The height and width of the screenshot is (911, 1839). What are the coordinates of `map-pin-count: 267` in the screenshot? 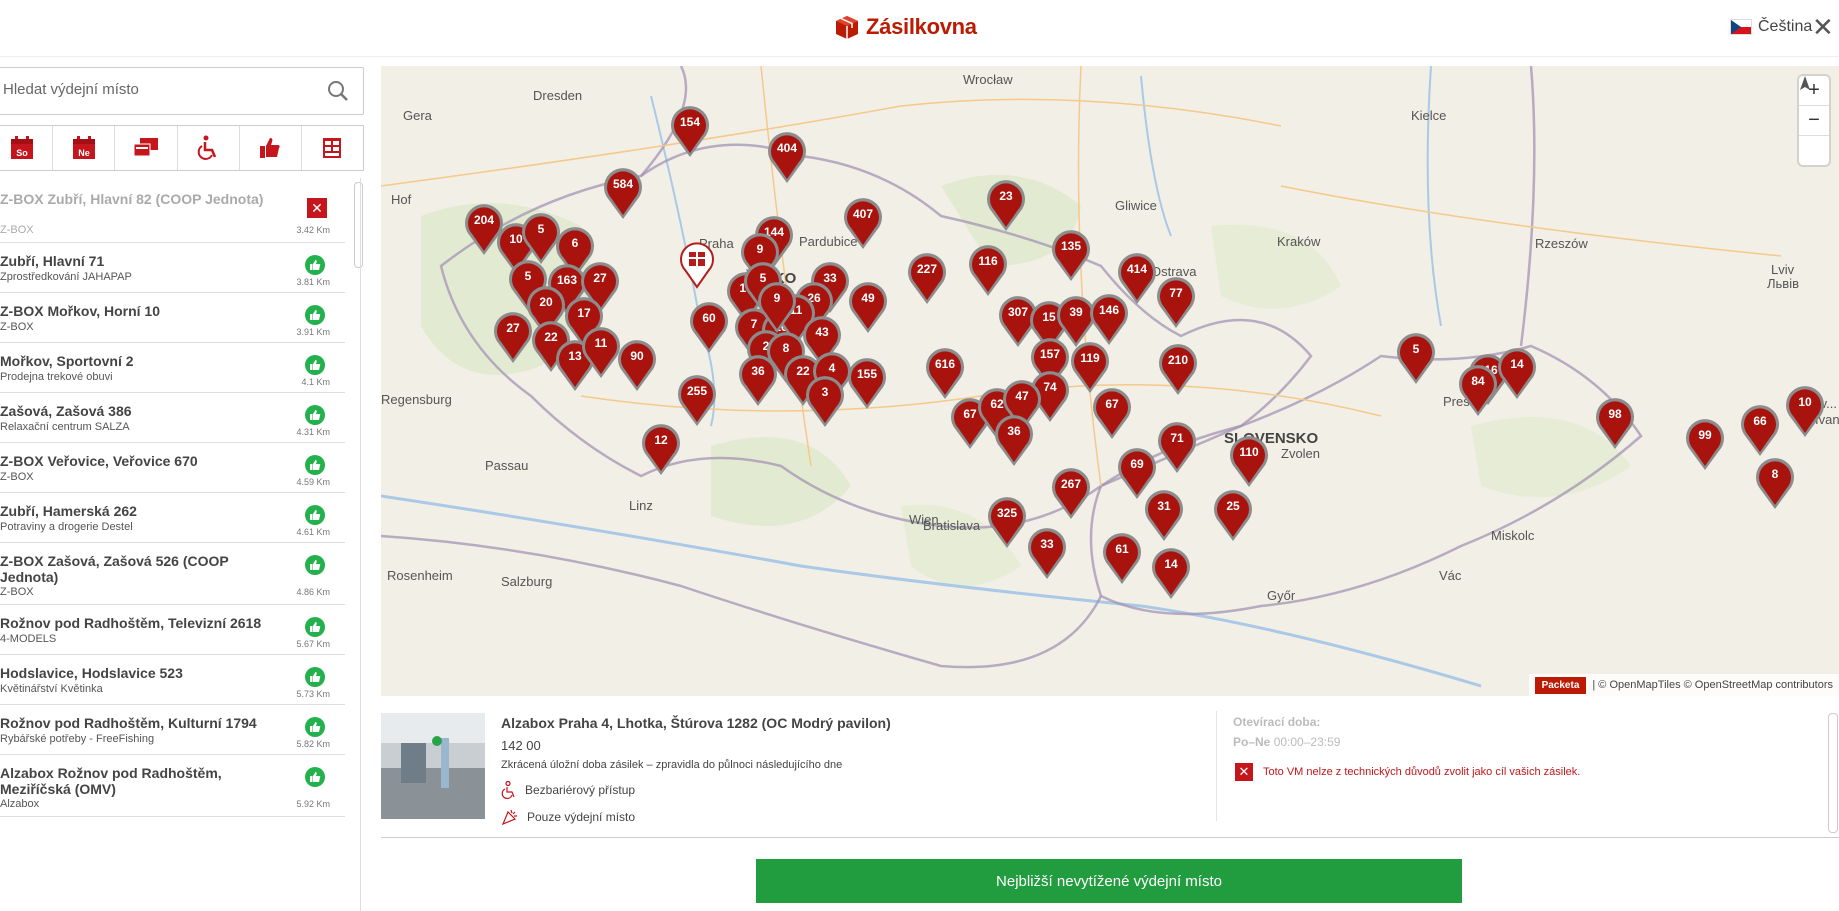 It's located at (1071, 484).